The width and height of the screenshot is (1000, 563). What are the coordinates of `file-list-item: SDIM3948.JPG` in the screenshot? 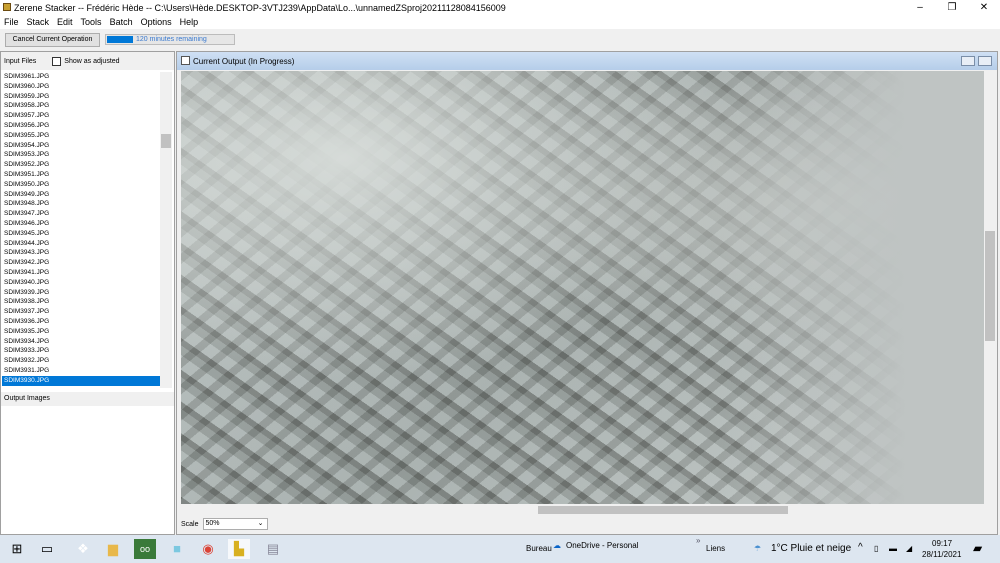 It's located at (81, 204).